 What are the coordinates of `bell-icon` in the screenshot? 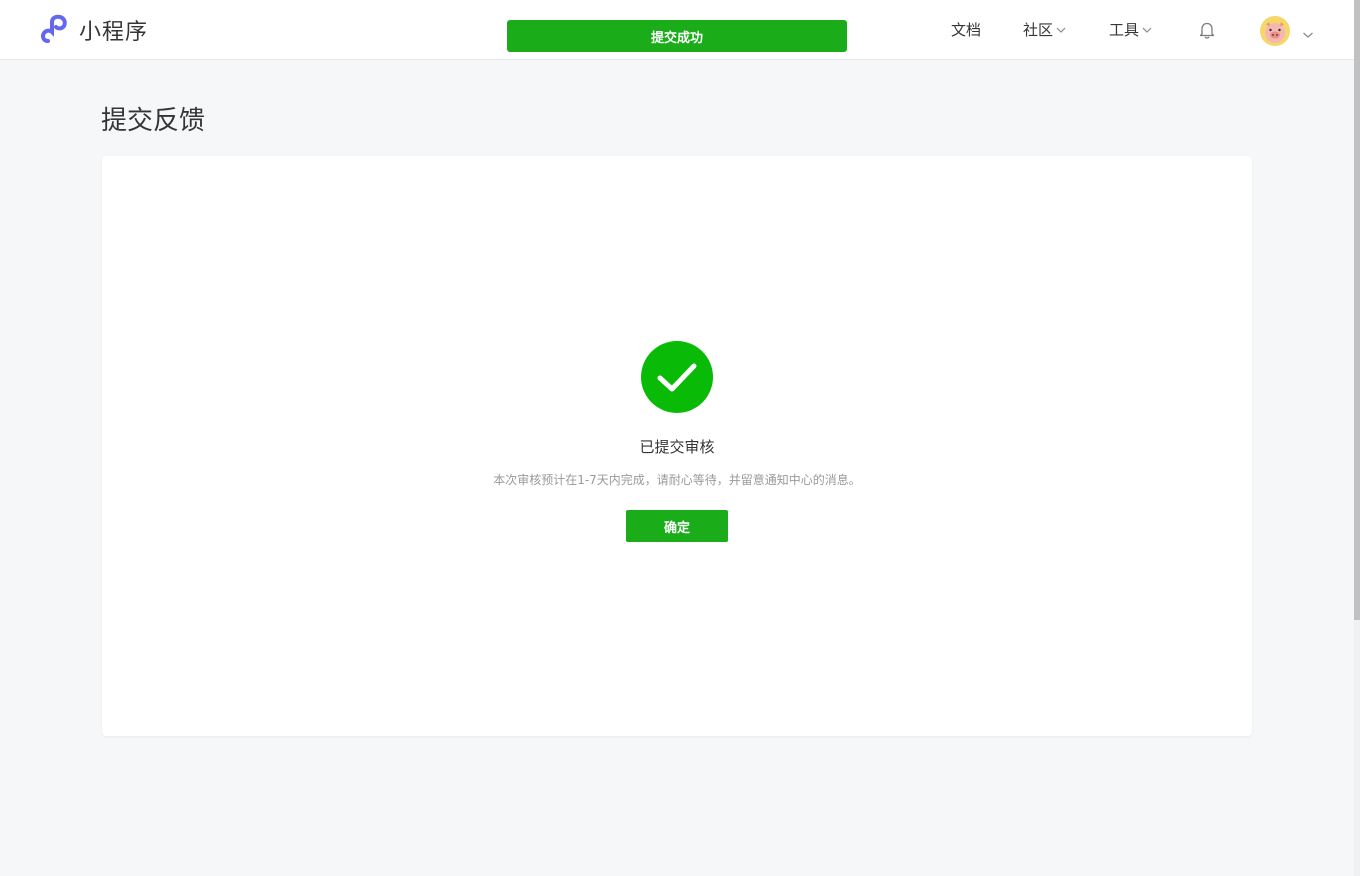 It's located at (1207, 32).